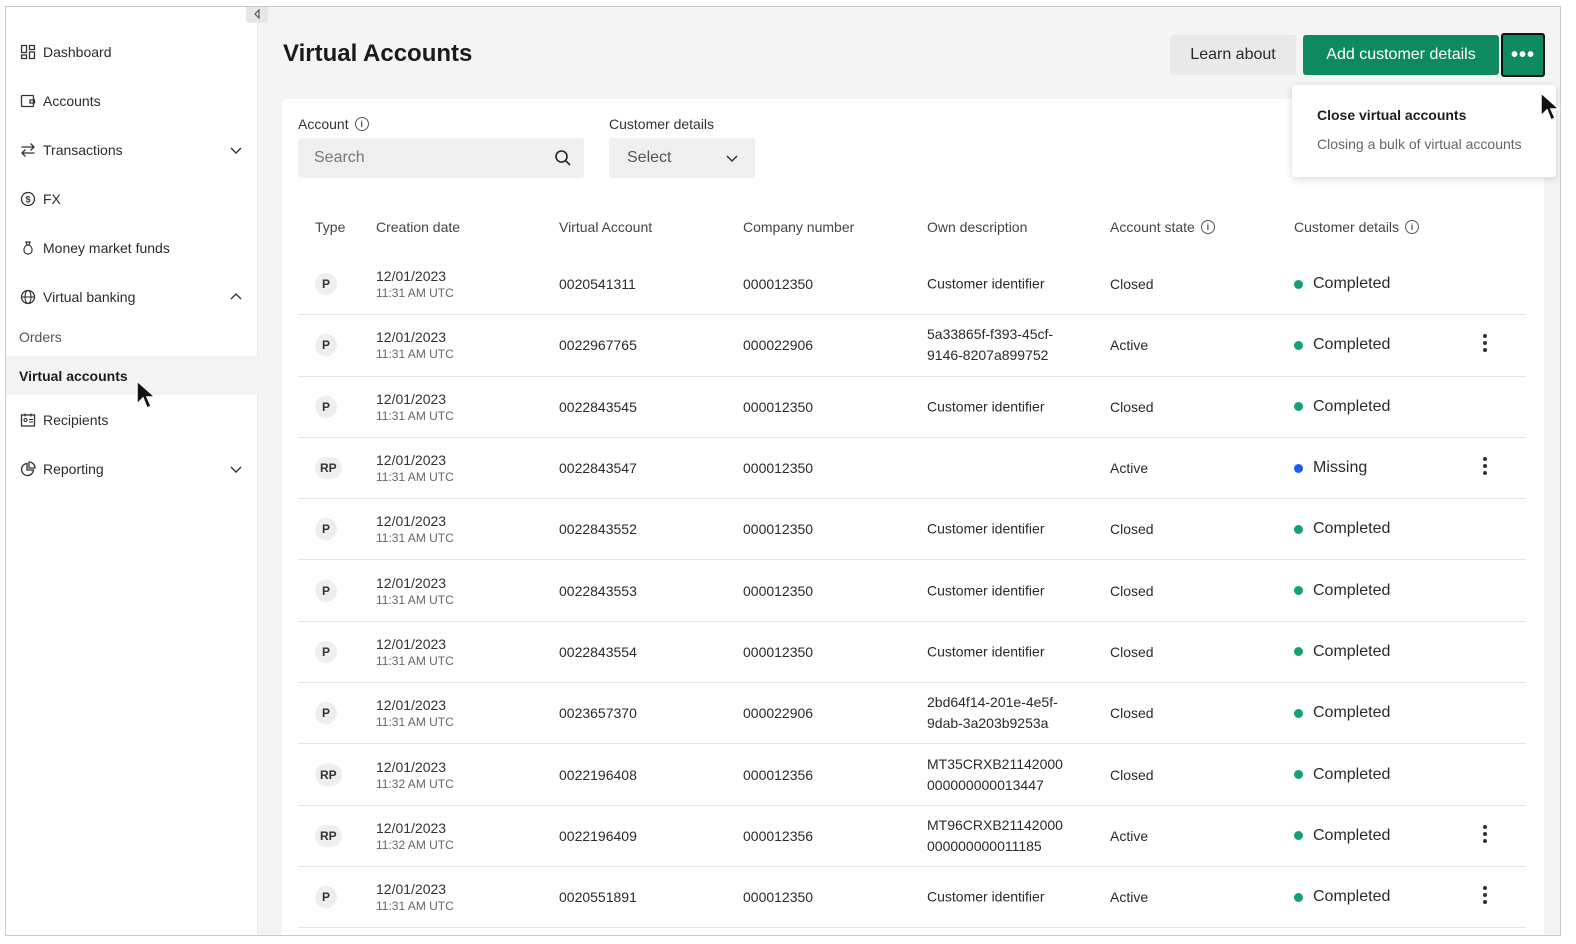 The width and height of the screenshot is (1576, 944). Describe the element at coordinates (995, 836) in the screenshot. I see `own-description-cell: MT96CRXB21142000 000000000011185` at that location.